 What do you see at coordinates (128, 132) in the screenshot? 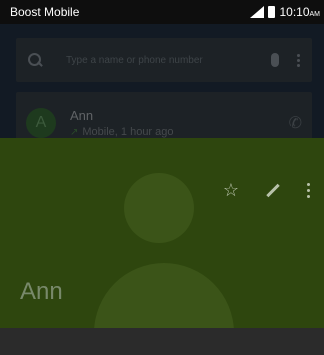
I see `recent-call-detail-text: Mobile, 1 hour ago` at bounding box center [128, 132].